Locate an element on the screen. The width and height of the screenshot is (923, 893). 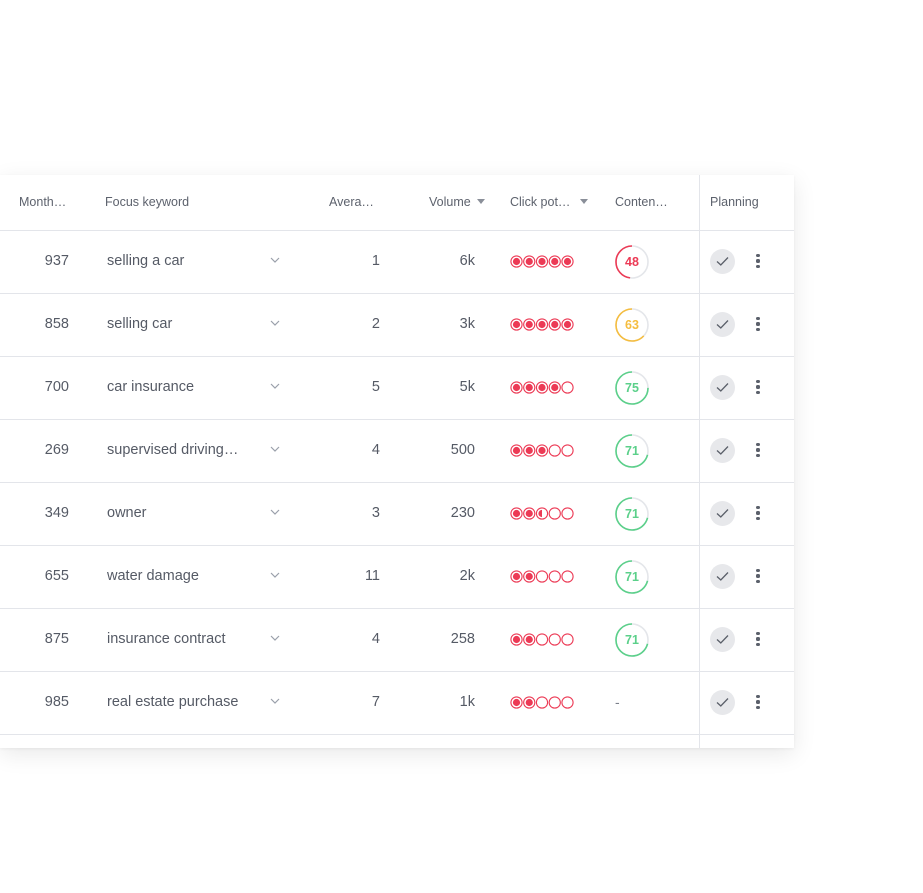
column-divider is located at coordinates (699, 461).